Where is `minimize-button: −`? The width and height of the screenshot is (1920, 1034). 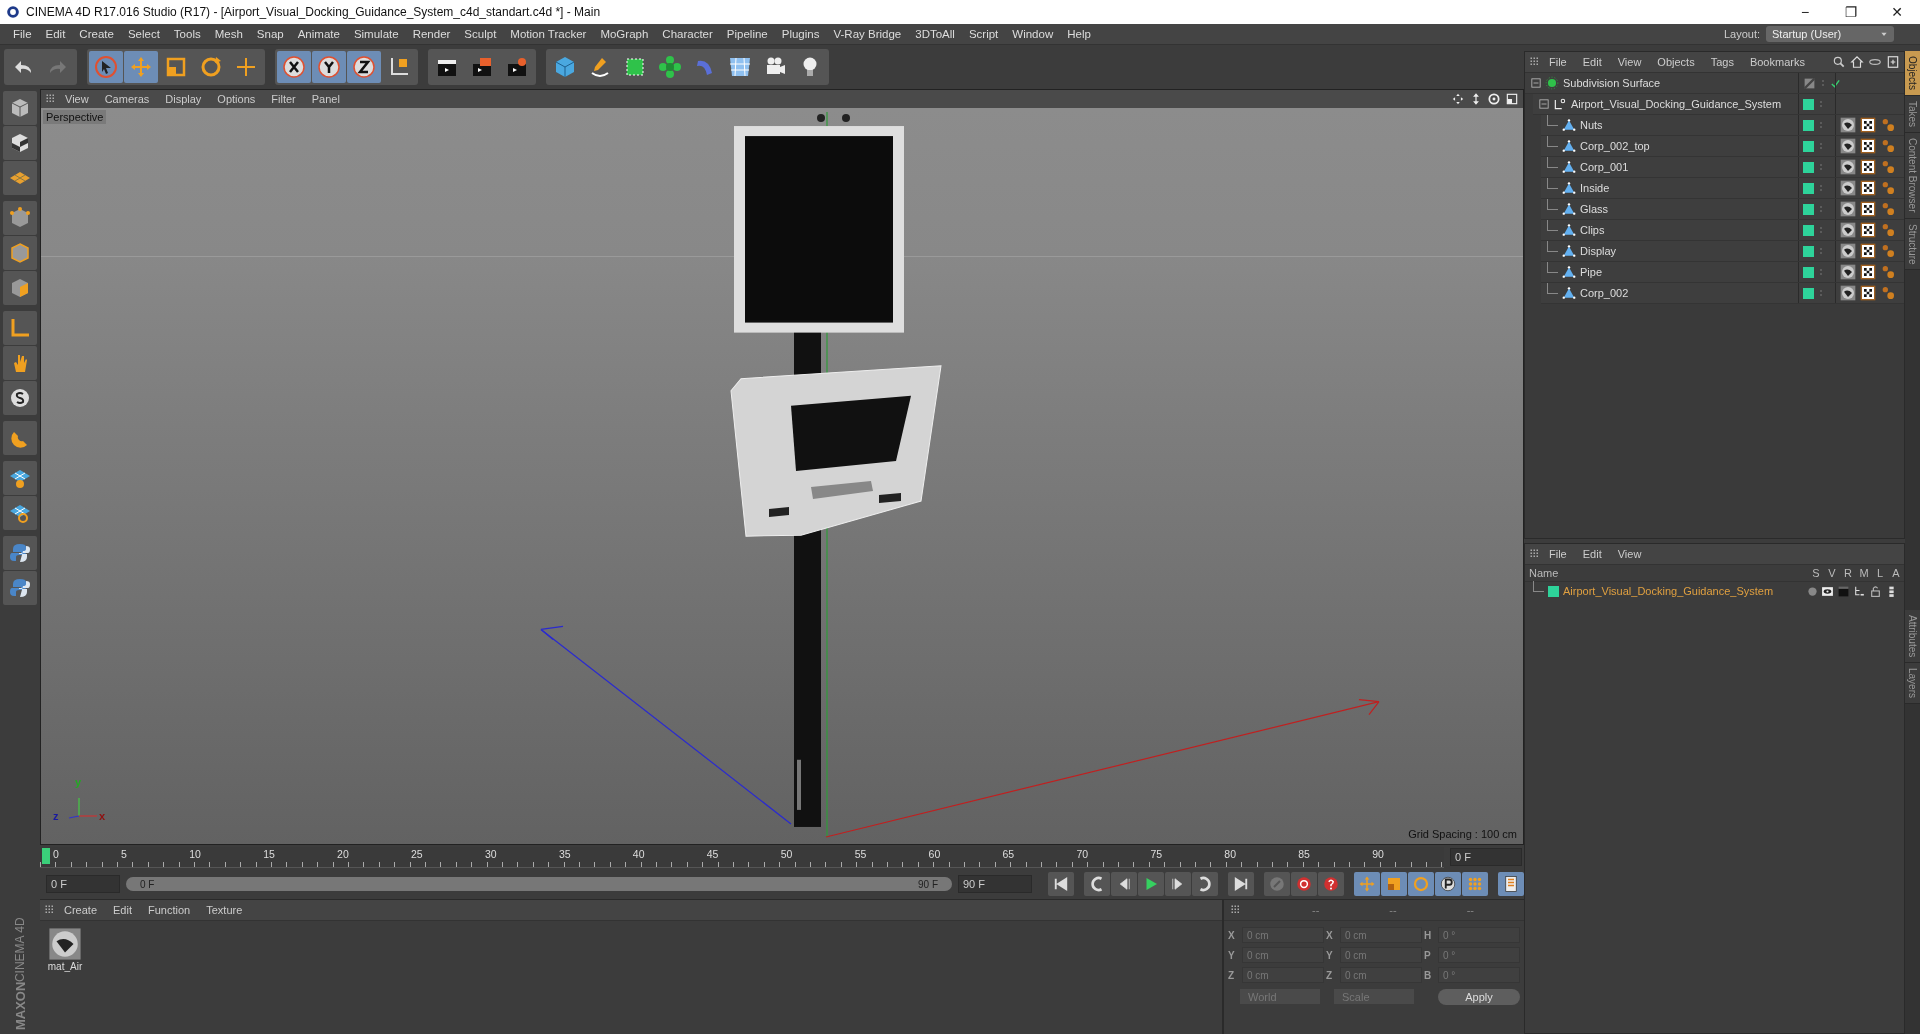 minimize-button: − is located at coordinates (1805, 12).